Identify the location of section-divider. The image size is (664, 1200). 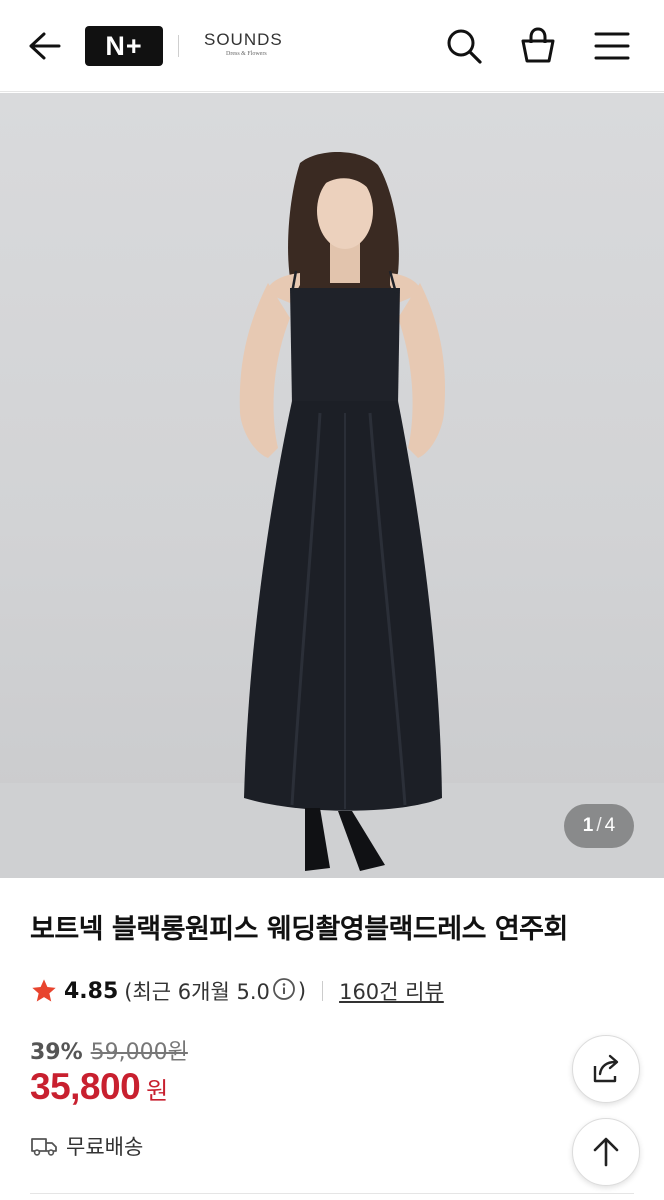
(332, 1193).